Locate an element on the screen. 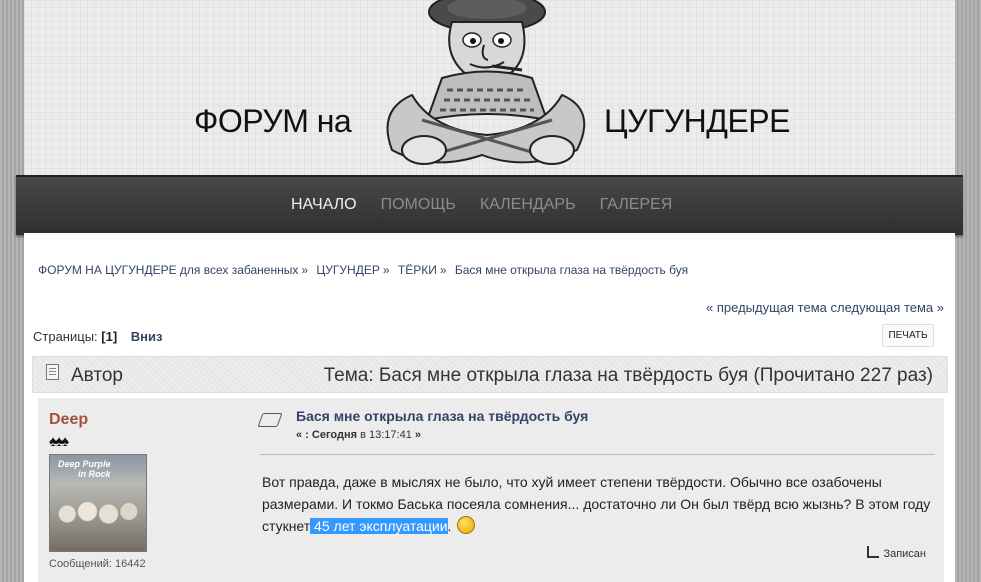 Image resolution: width=981 pixels, height=582 pixels. post-date: « : Сегодня в 13:17:41 » is located at coordinates (358, 435).